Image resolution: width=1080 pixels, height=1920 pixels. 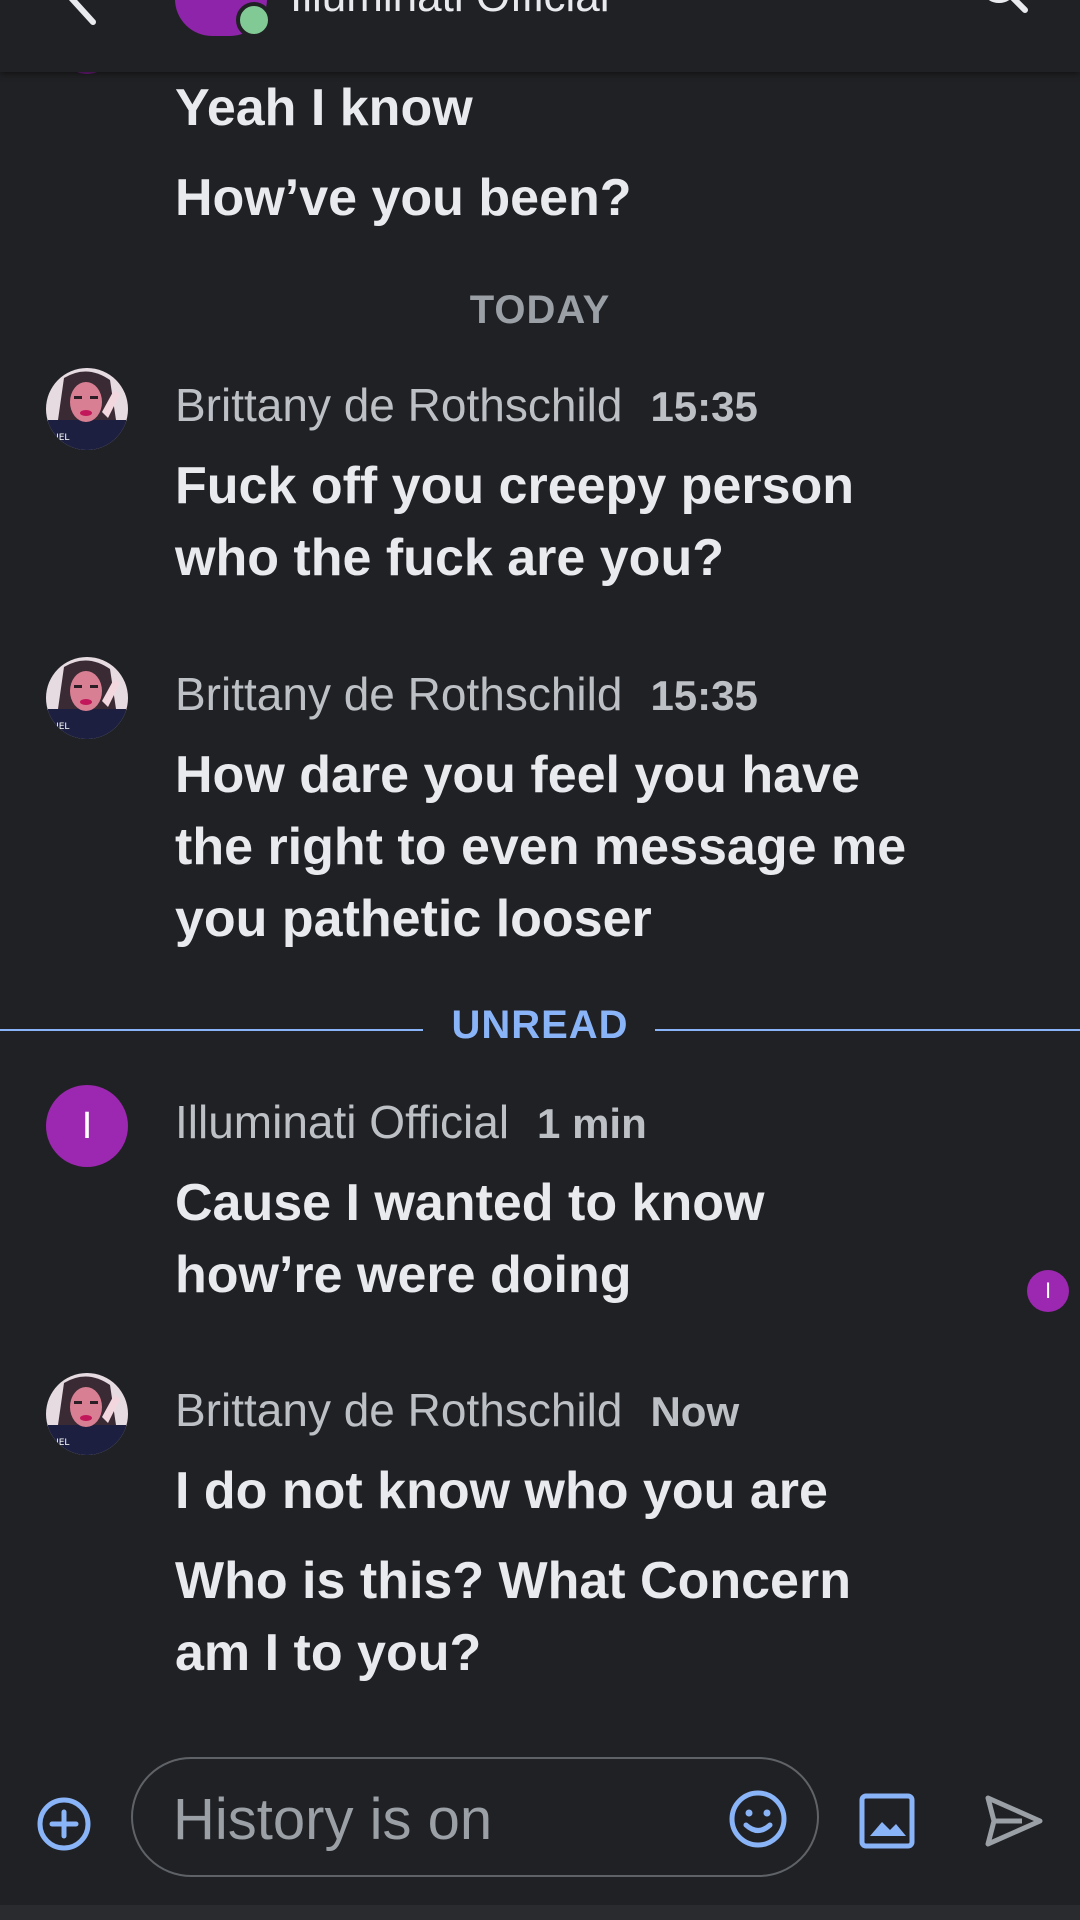 What do you see at coordinates (449, 558) in the screenshot?
I see `message-text: who the fuck are you?` at bounding box center [449, 558].